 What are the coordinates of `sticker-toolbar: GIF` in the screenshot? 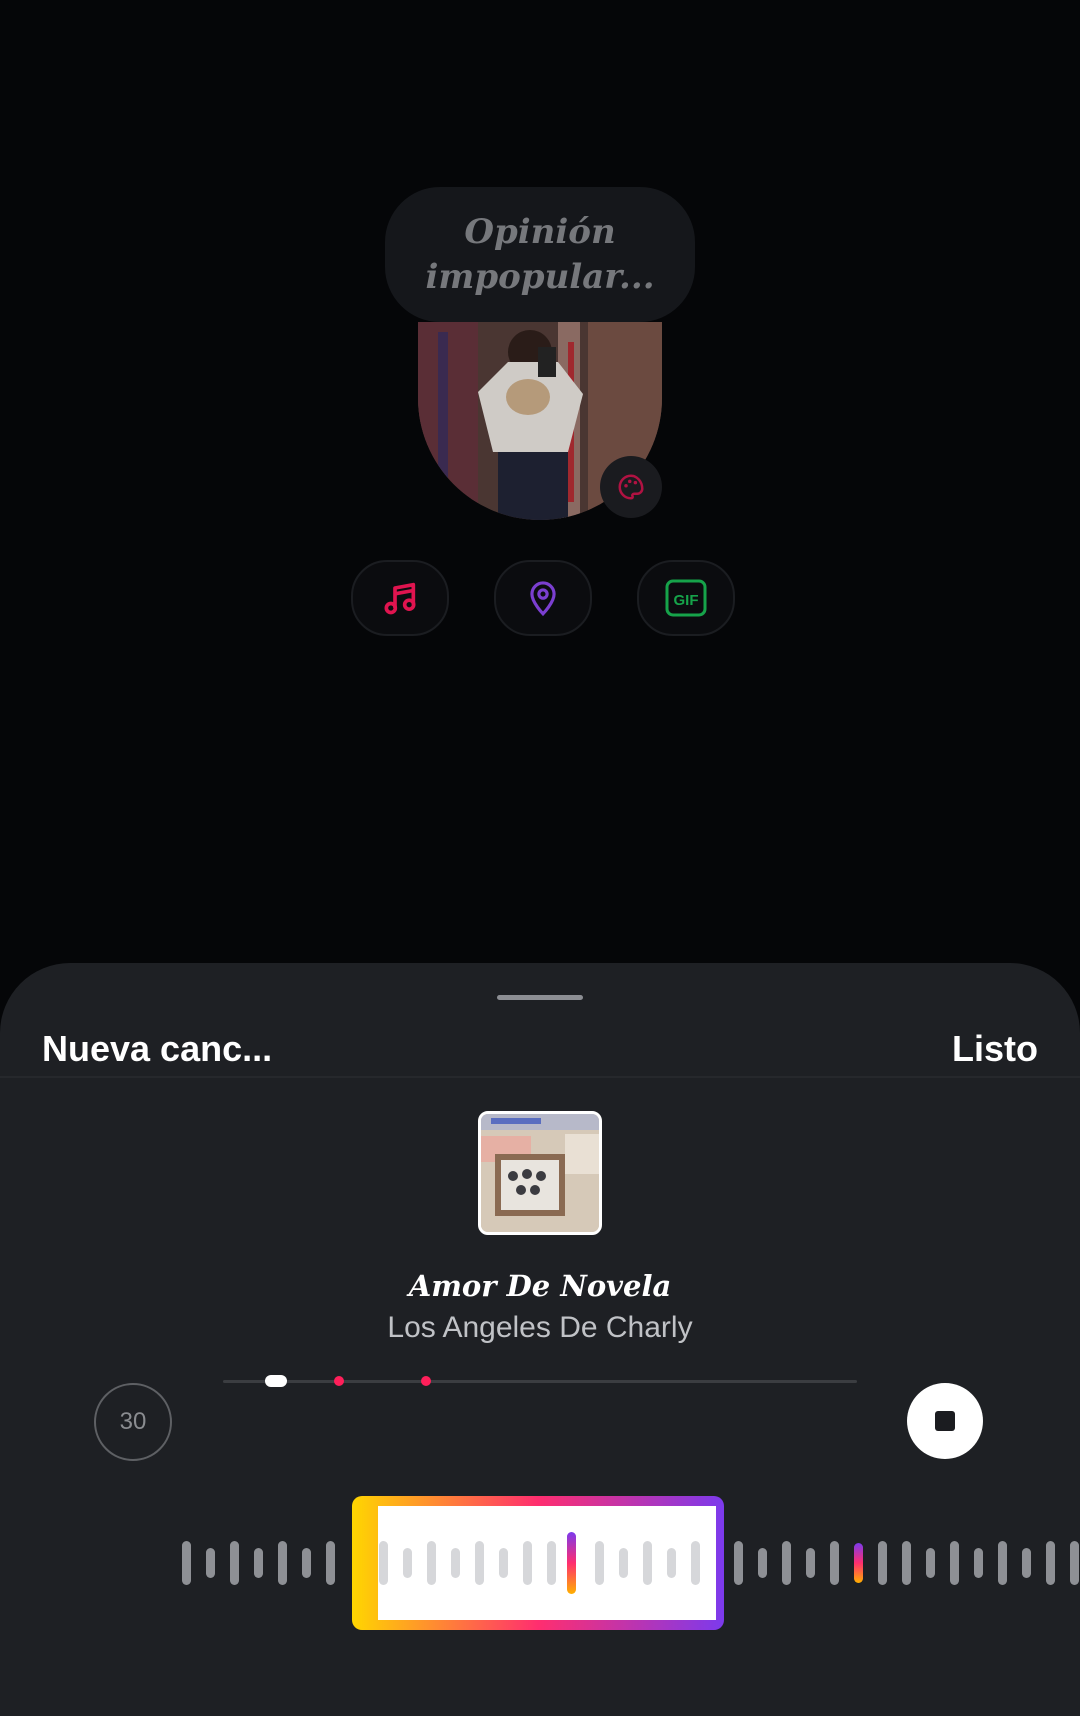 It's located at (543, 598).